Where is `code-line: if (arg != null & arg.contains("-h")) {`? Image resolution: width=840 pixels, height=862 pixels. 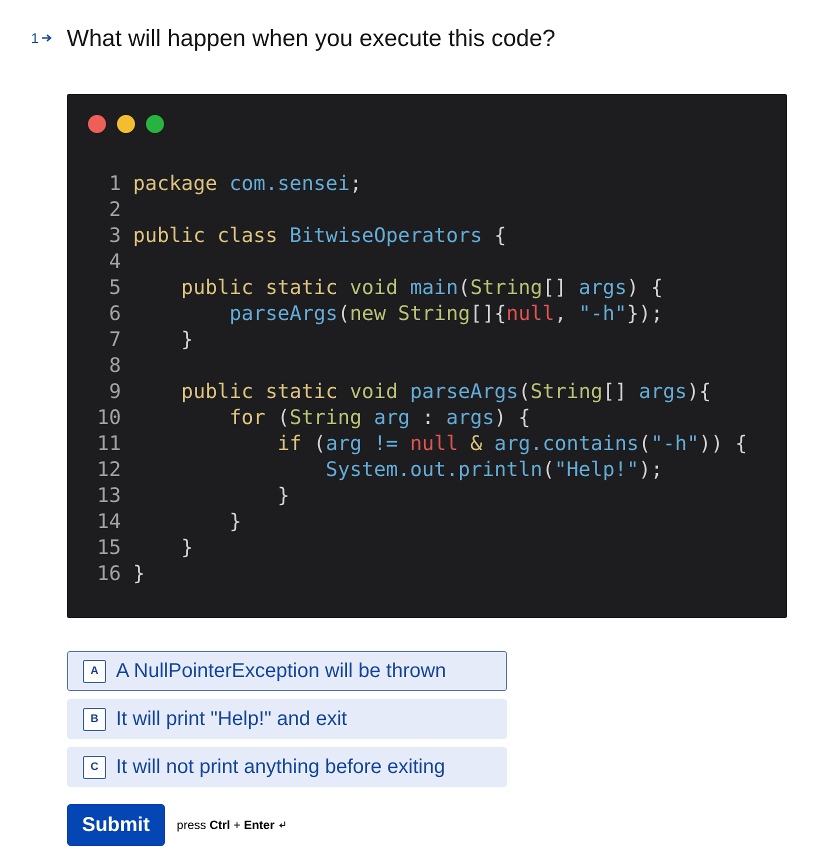
code-line: if (arg != null & arg.contains("-h")) { is located at coordinates (513, 443).